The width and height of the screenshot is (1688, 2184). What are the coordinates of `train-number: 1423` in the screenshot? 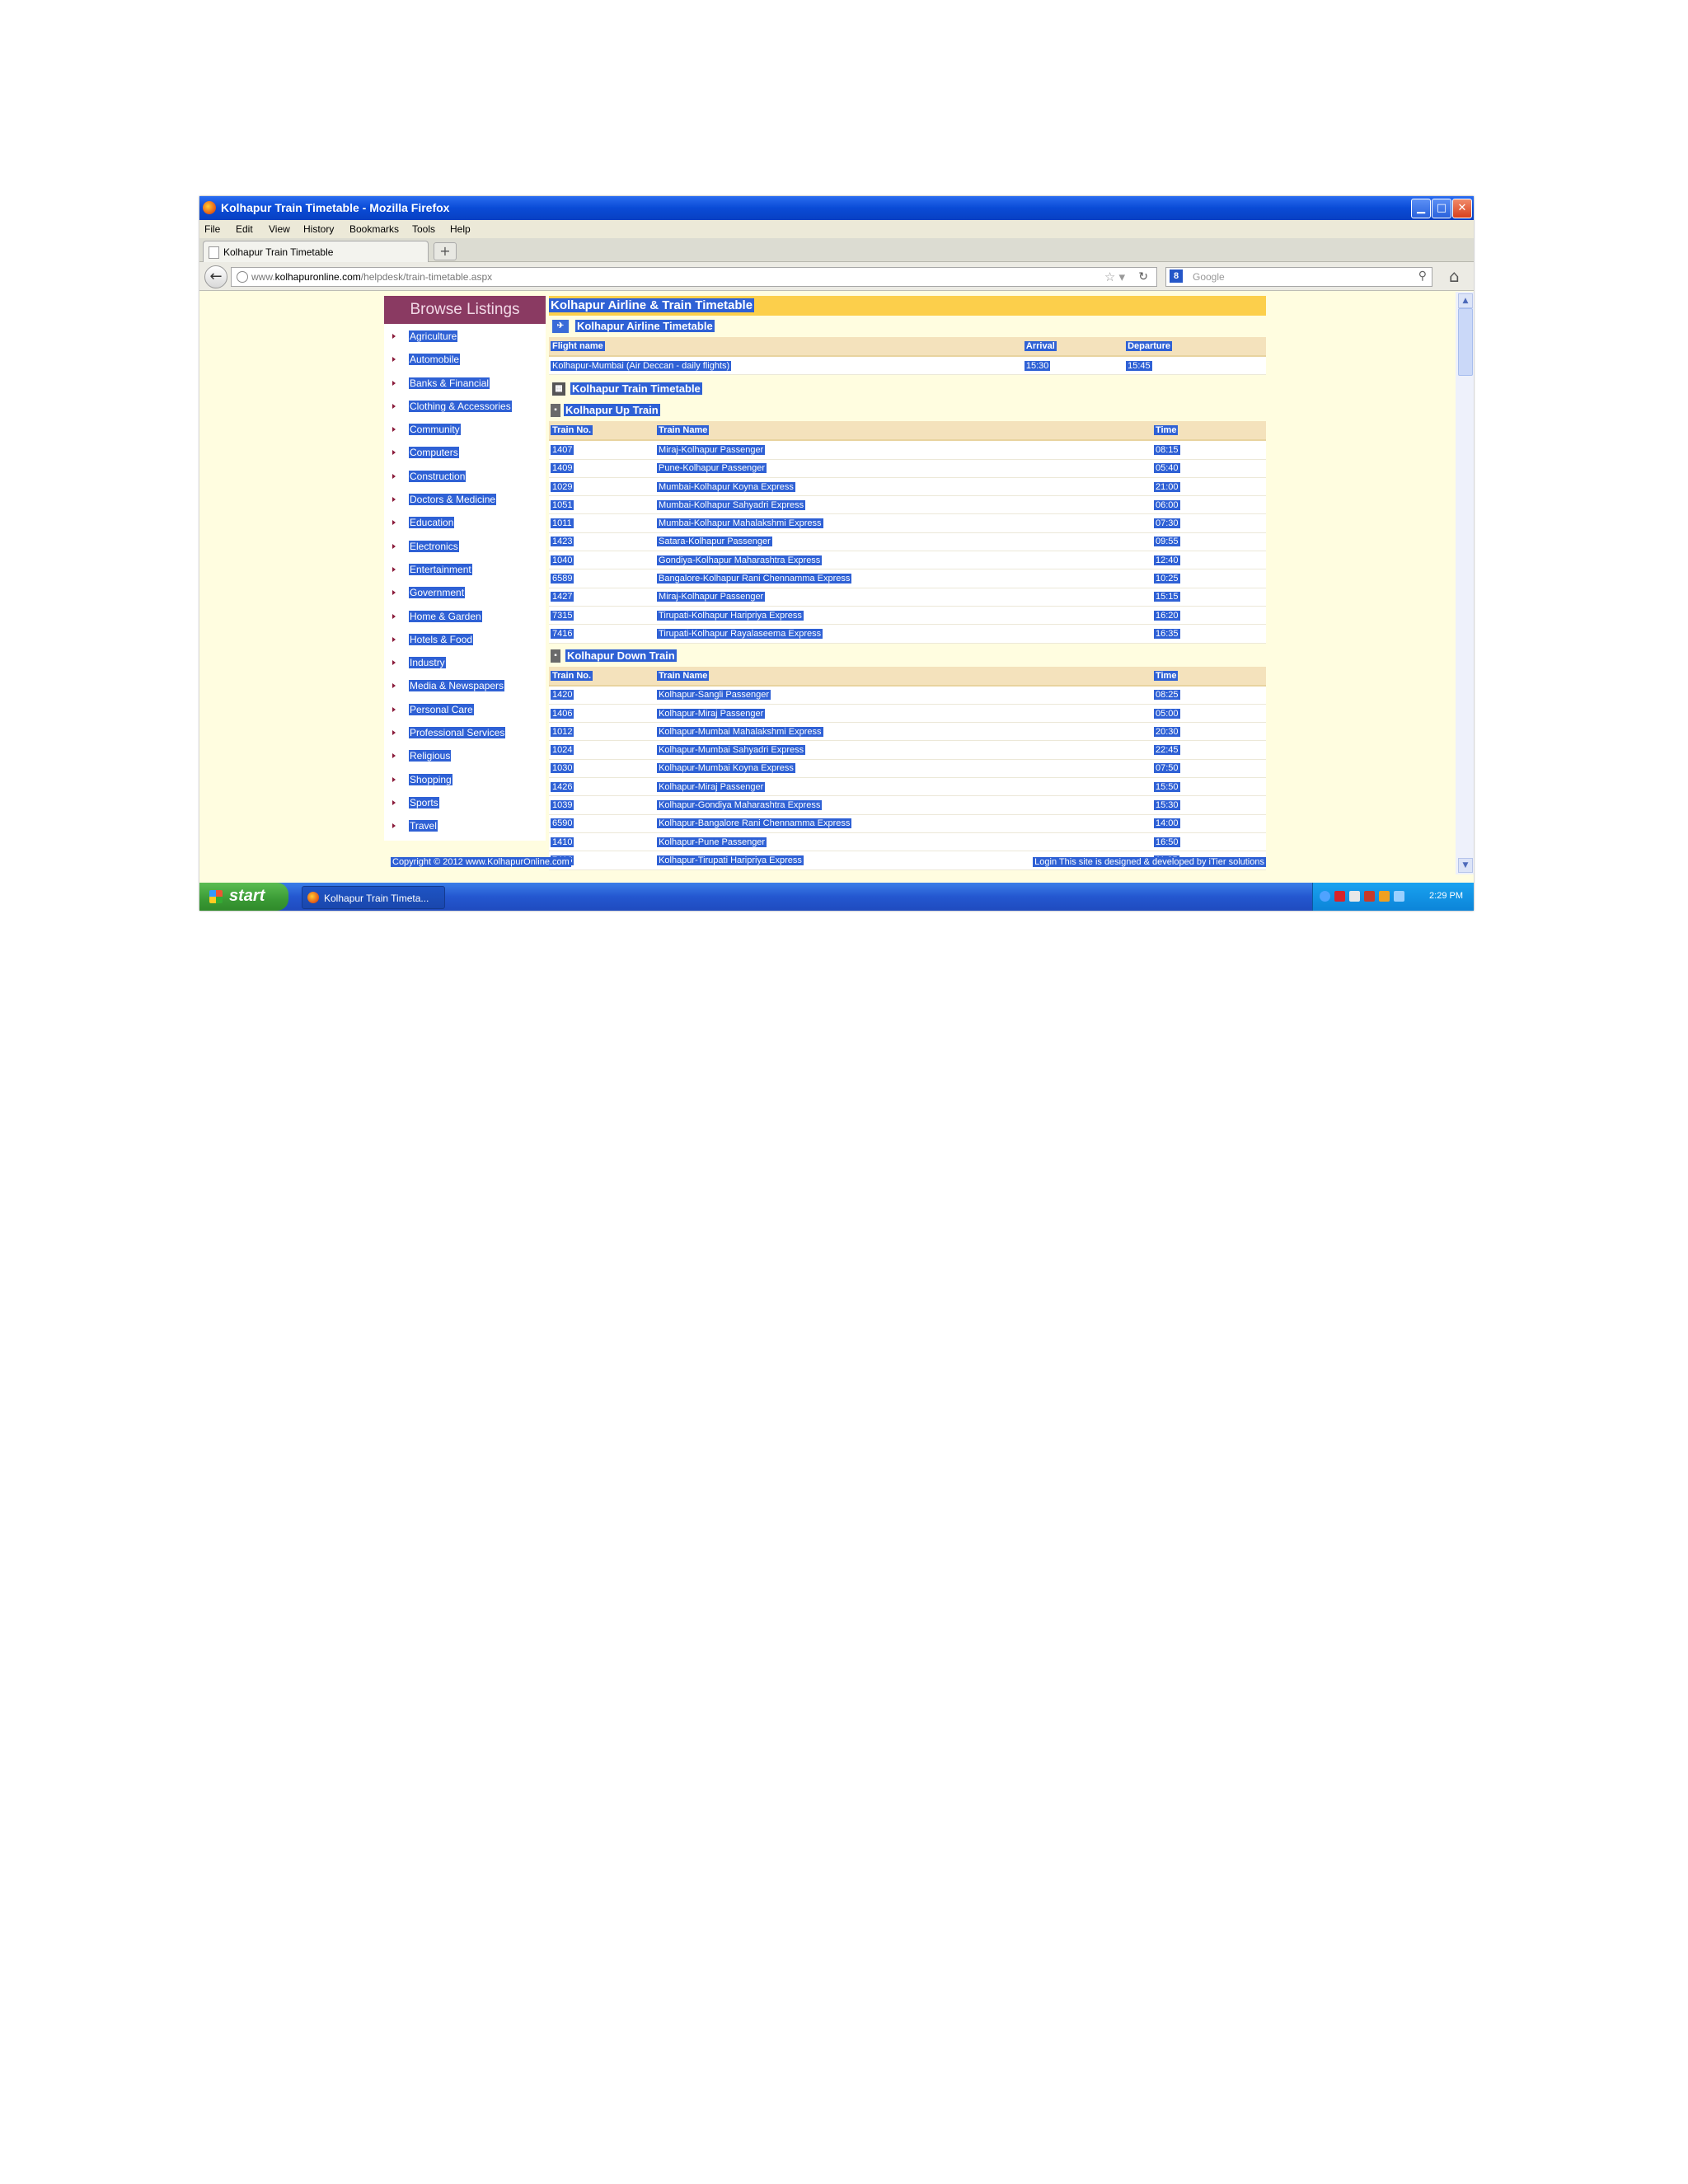 It's located at (603, 542).